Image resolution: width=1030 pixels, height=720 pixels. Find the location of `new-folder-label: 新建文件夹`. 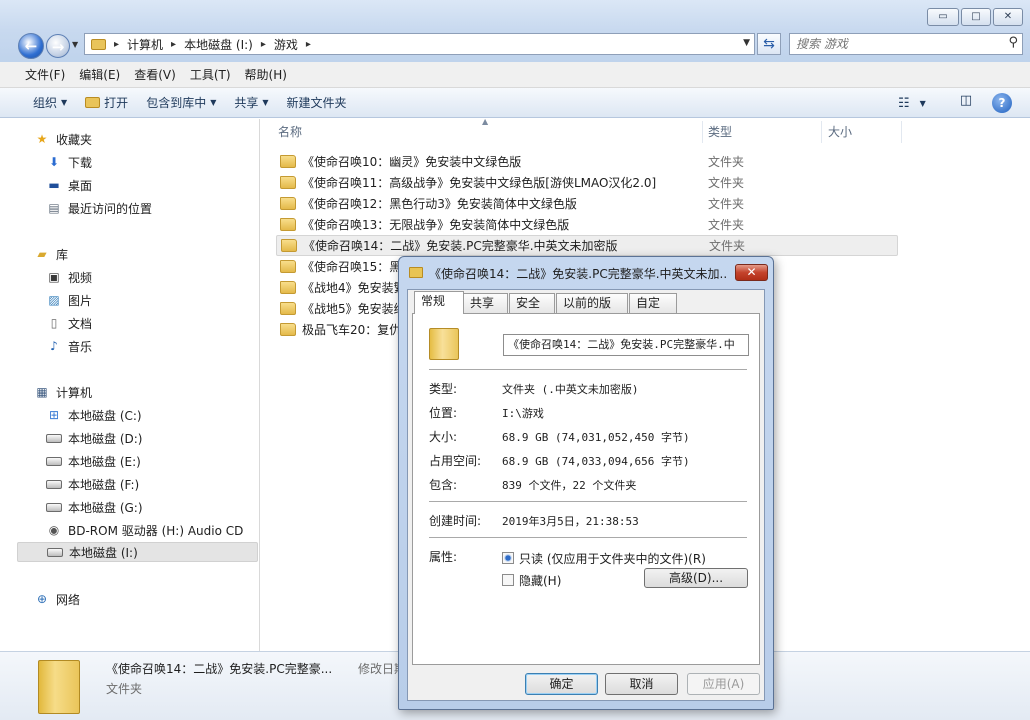

new-folder-label: 新建文件夹 is located at coordinates (316, 103).